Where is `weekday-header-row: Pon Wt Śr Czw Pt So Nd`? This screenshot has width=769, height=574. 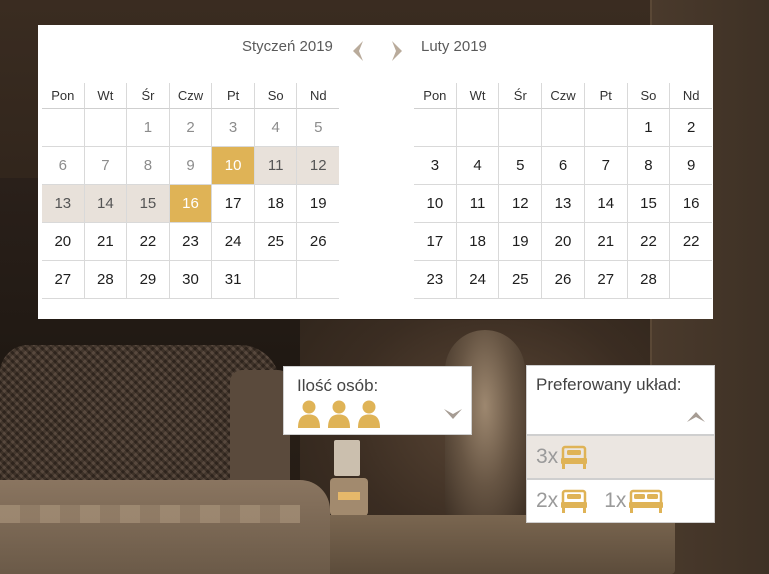
weekday-header-row: Pon Wt Śr Czw Pt So Nd is located at coordinates (191, 96).